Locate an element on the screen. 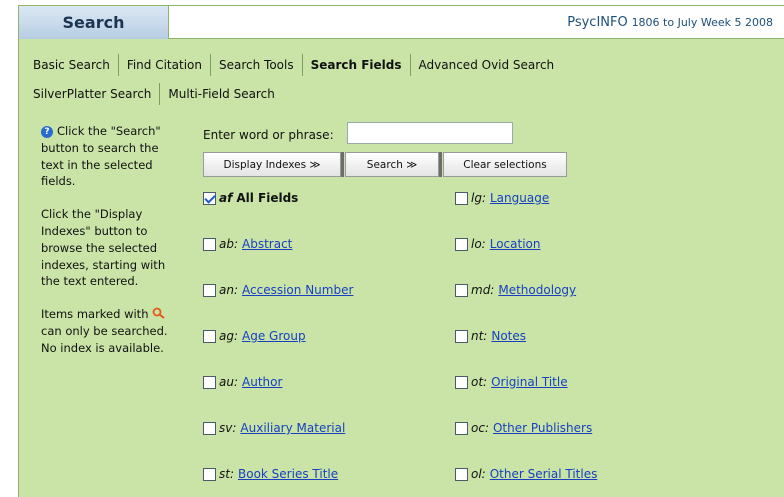  field-code: md: is located at coordinates (483, 290).